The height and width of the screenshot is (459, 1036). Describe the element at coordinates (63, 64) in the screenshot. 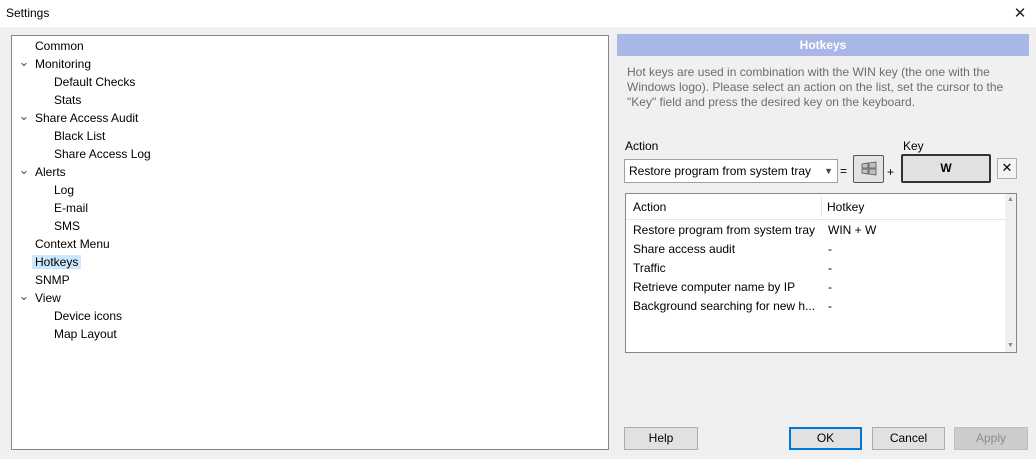

I see `tree-item-label: Monitoring` at that location.